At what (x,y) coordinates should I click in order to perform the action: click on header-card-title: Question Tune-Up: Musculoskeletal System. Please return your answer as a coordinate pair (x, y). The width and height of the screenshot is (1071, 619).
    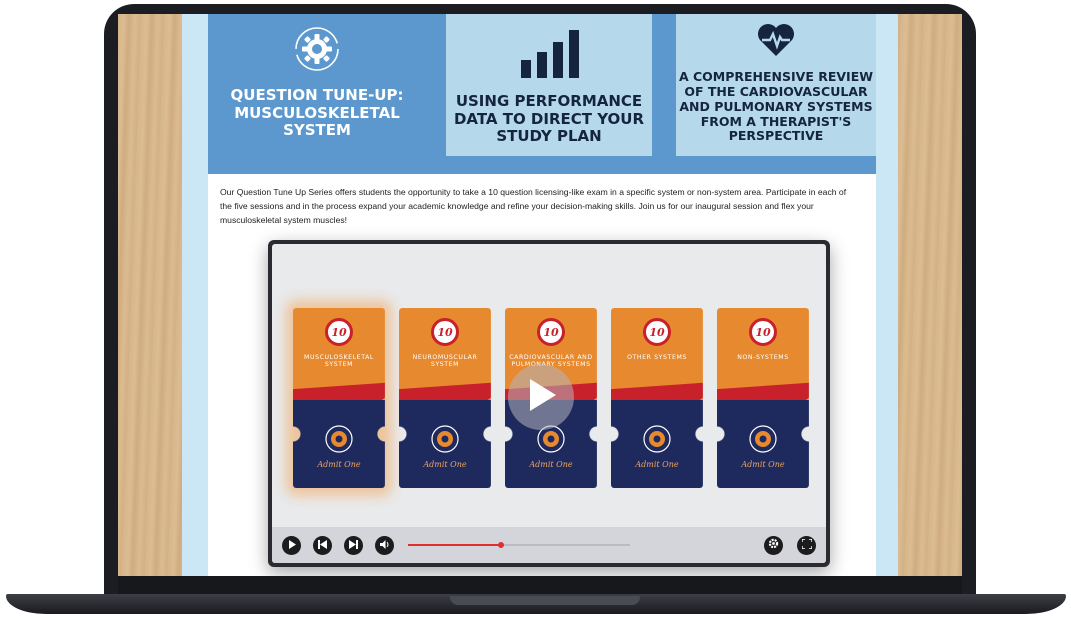
    Looking at the image, I should click on (317, 112).